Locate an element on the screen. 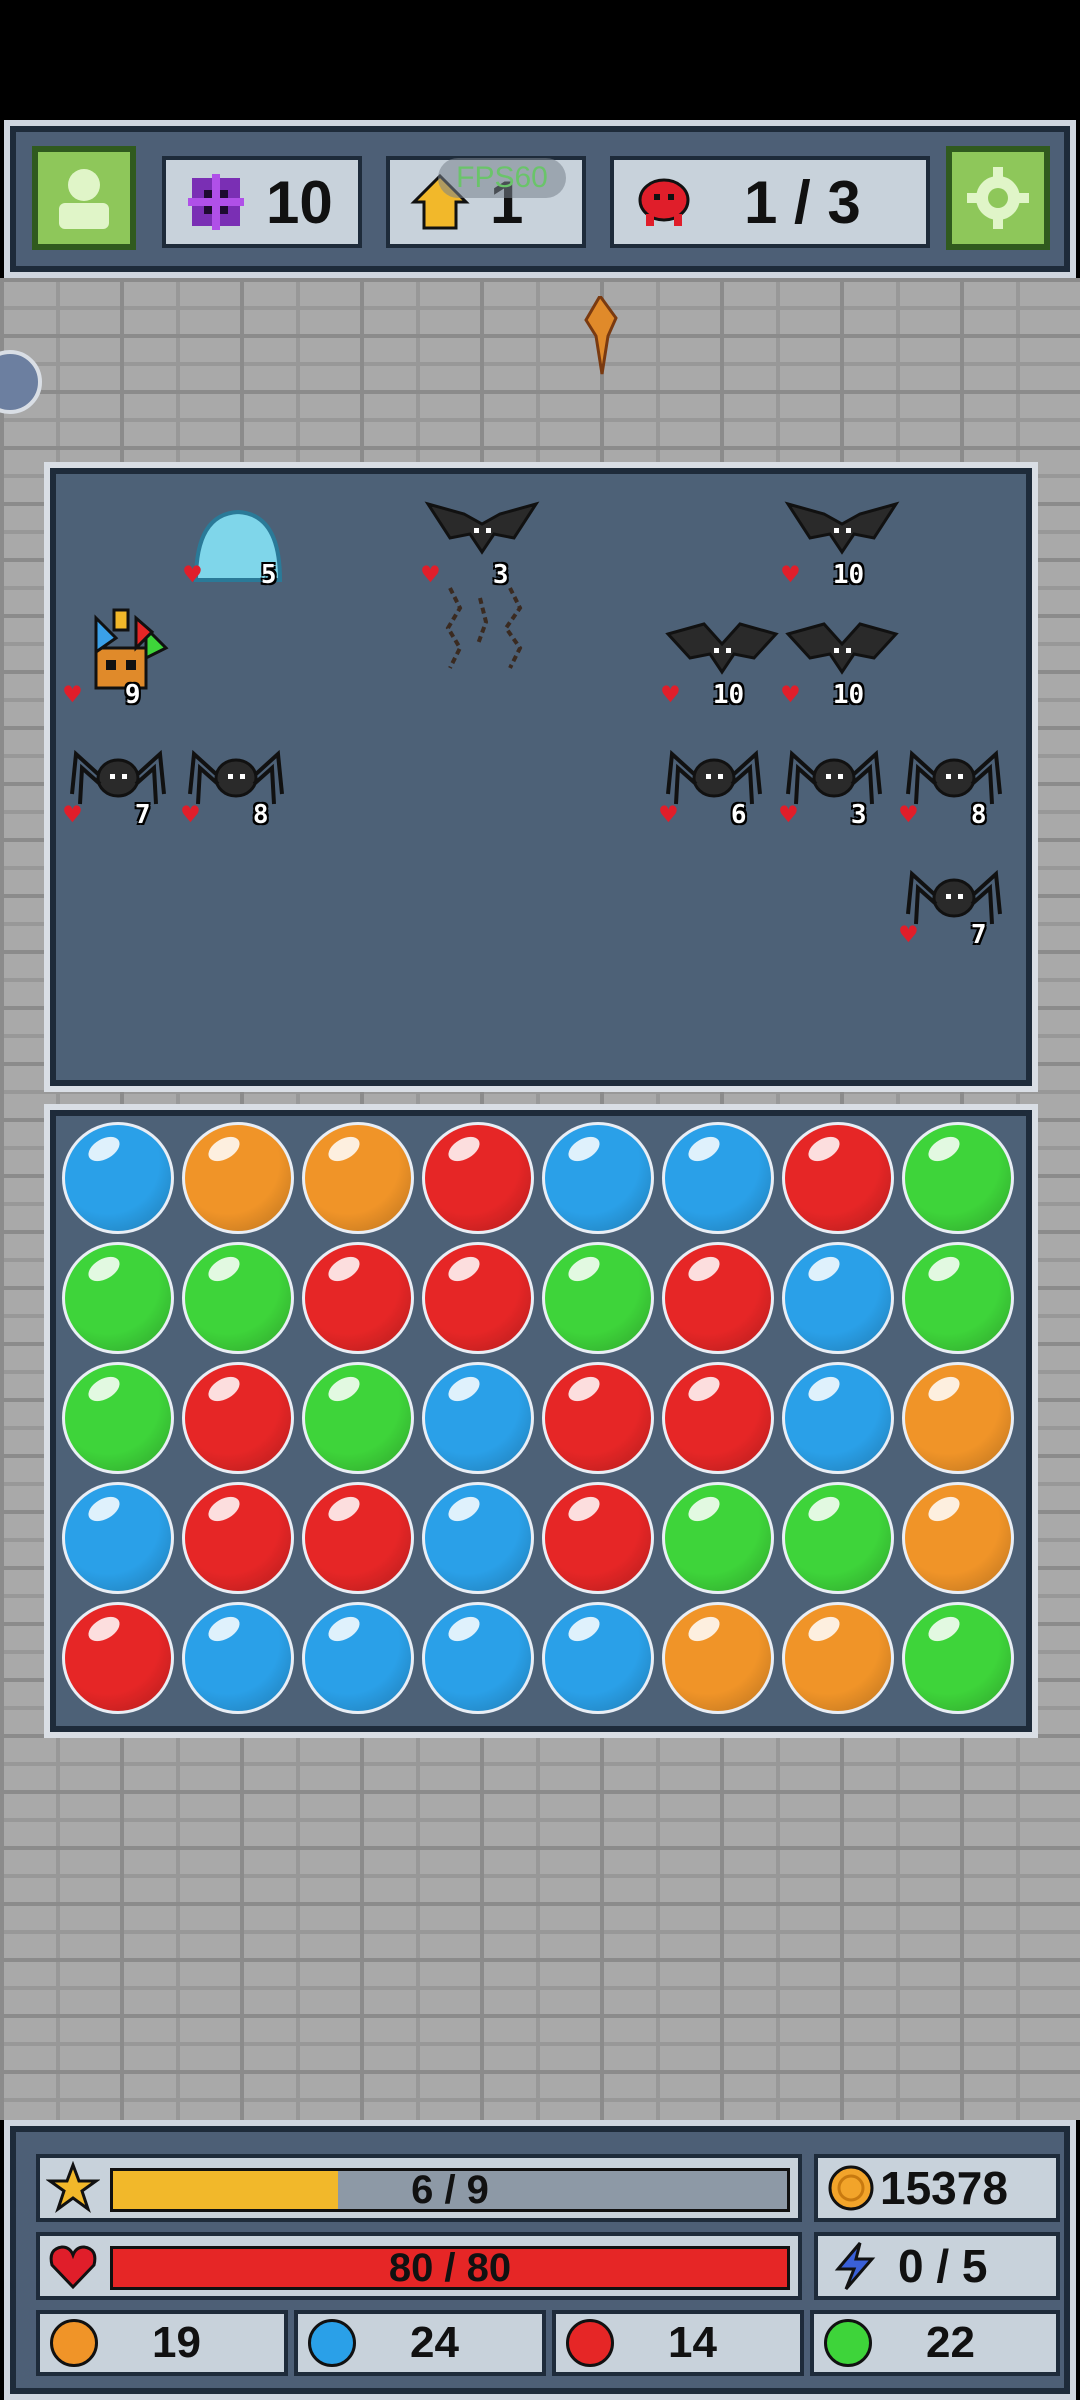 Image resolution: width=1080 pixels, height=2400 pixels. gold-value: 15378 is located at coordinates (944, 2188).